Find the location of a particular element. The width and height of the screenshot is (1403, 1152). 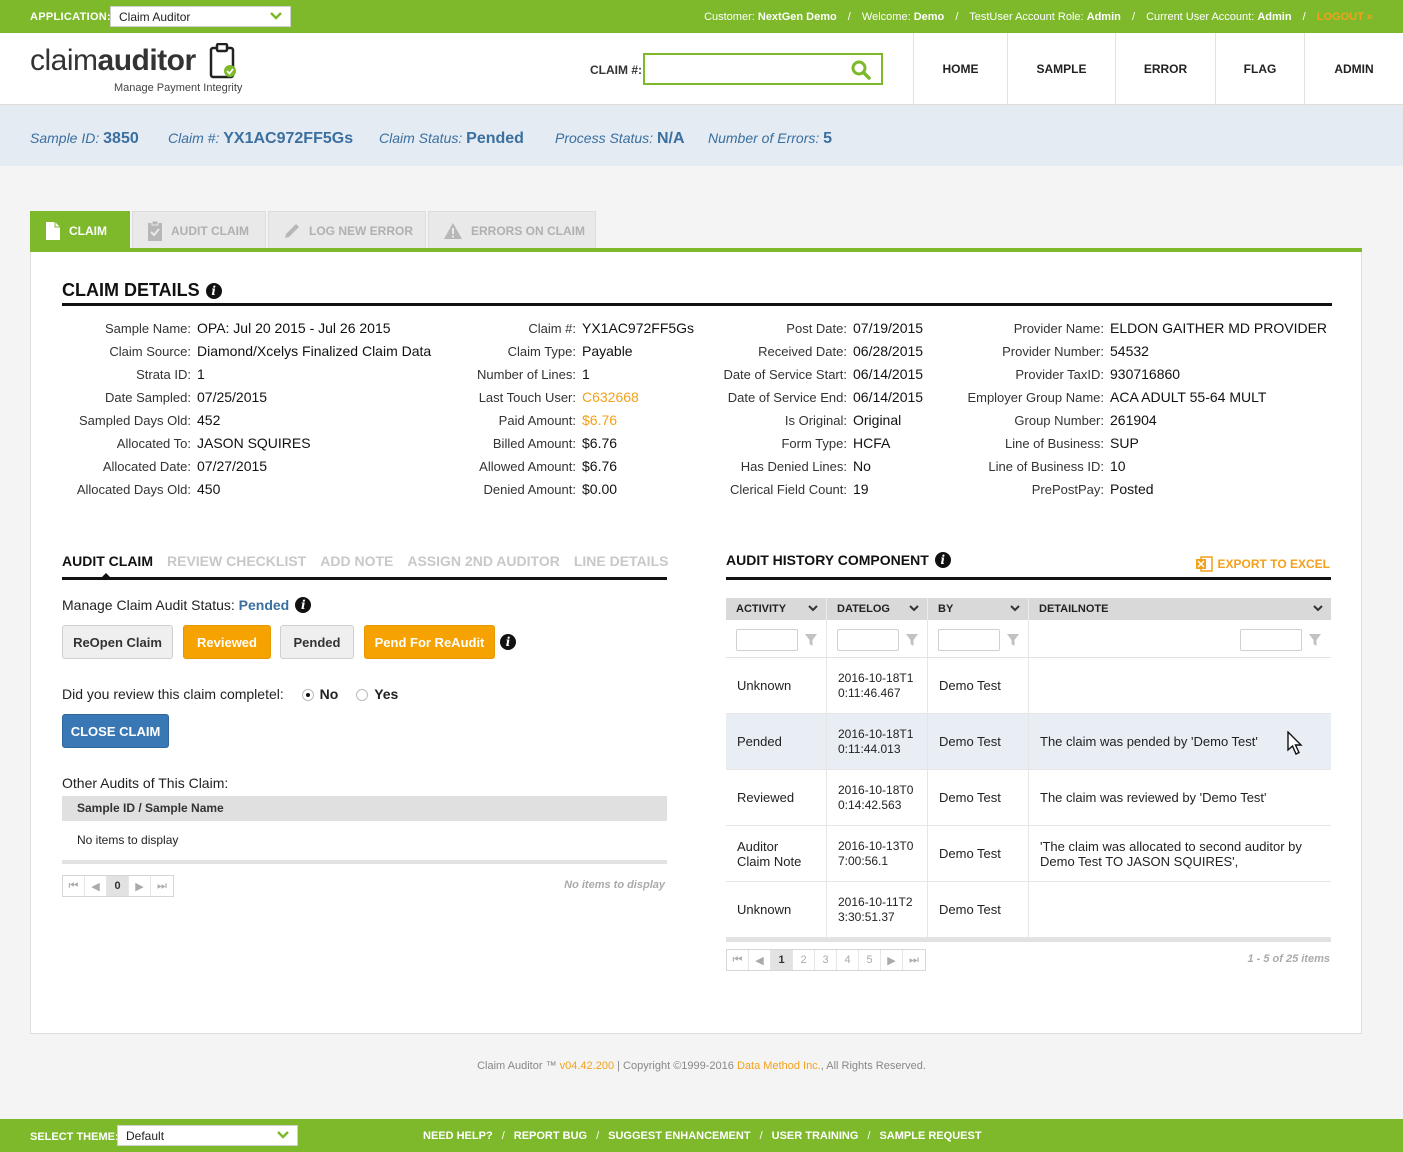

detail-label-text: Claim Source: is located at coordinates (150, 351).